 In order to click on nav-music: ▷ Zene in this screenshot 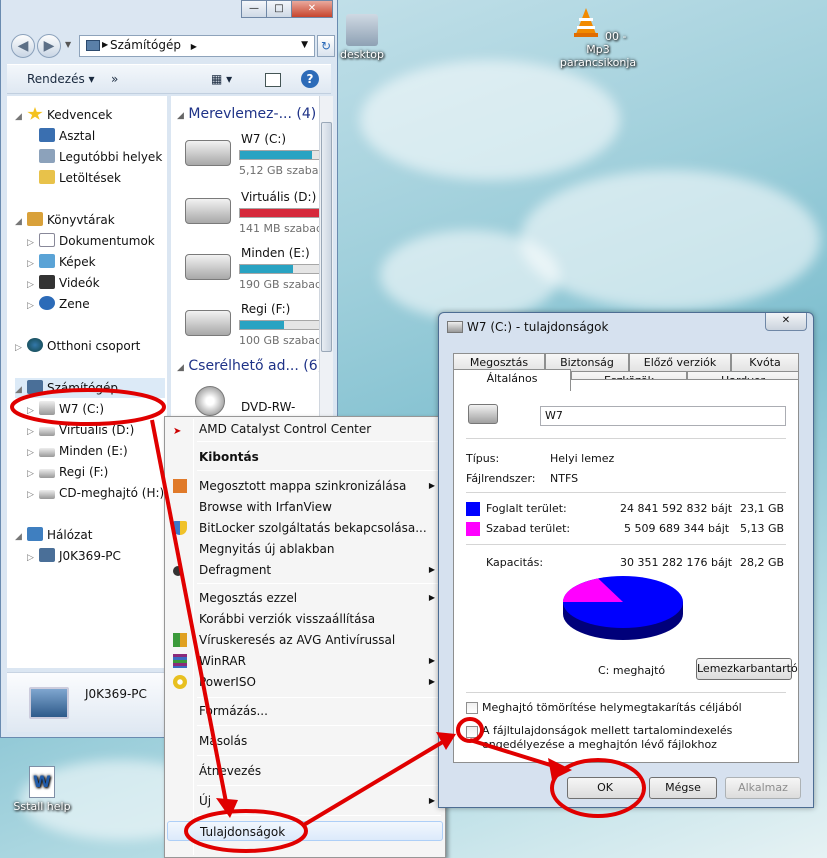, I will do `click(58, 304)`.